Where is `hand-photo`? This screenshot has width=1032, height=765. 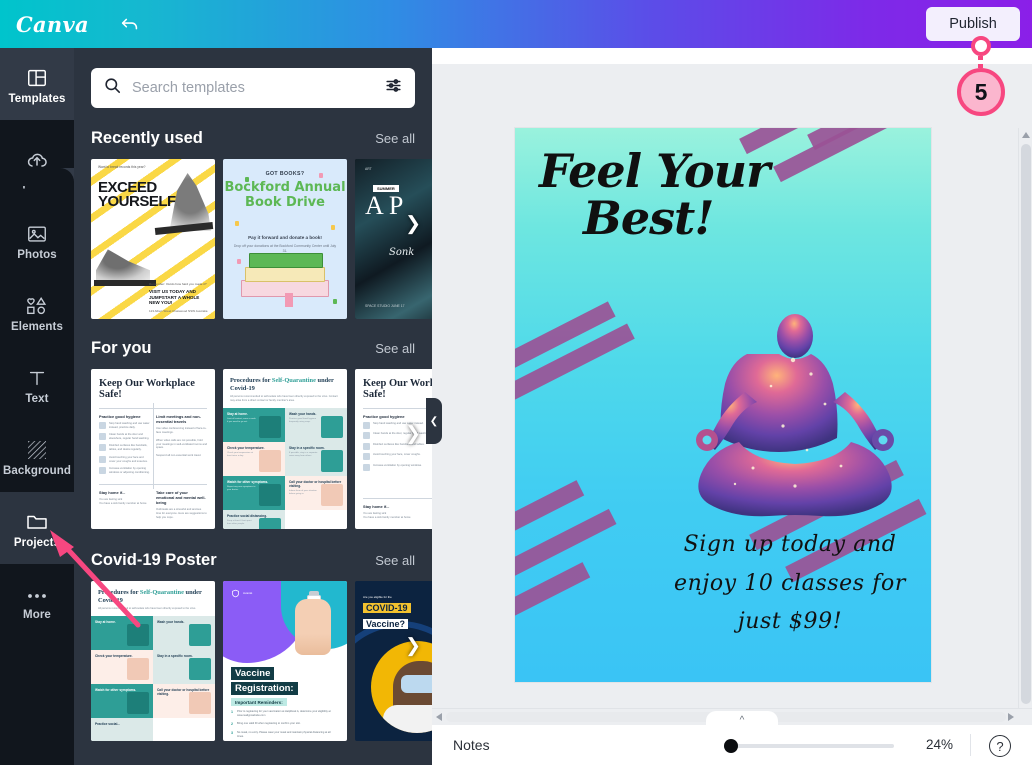
hand-photo is located at coordinates (313, 627).